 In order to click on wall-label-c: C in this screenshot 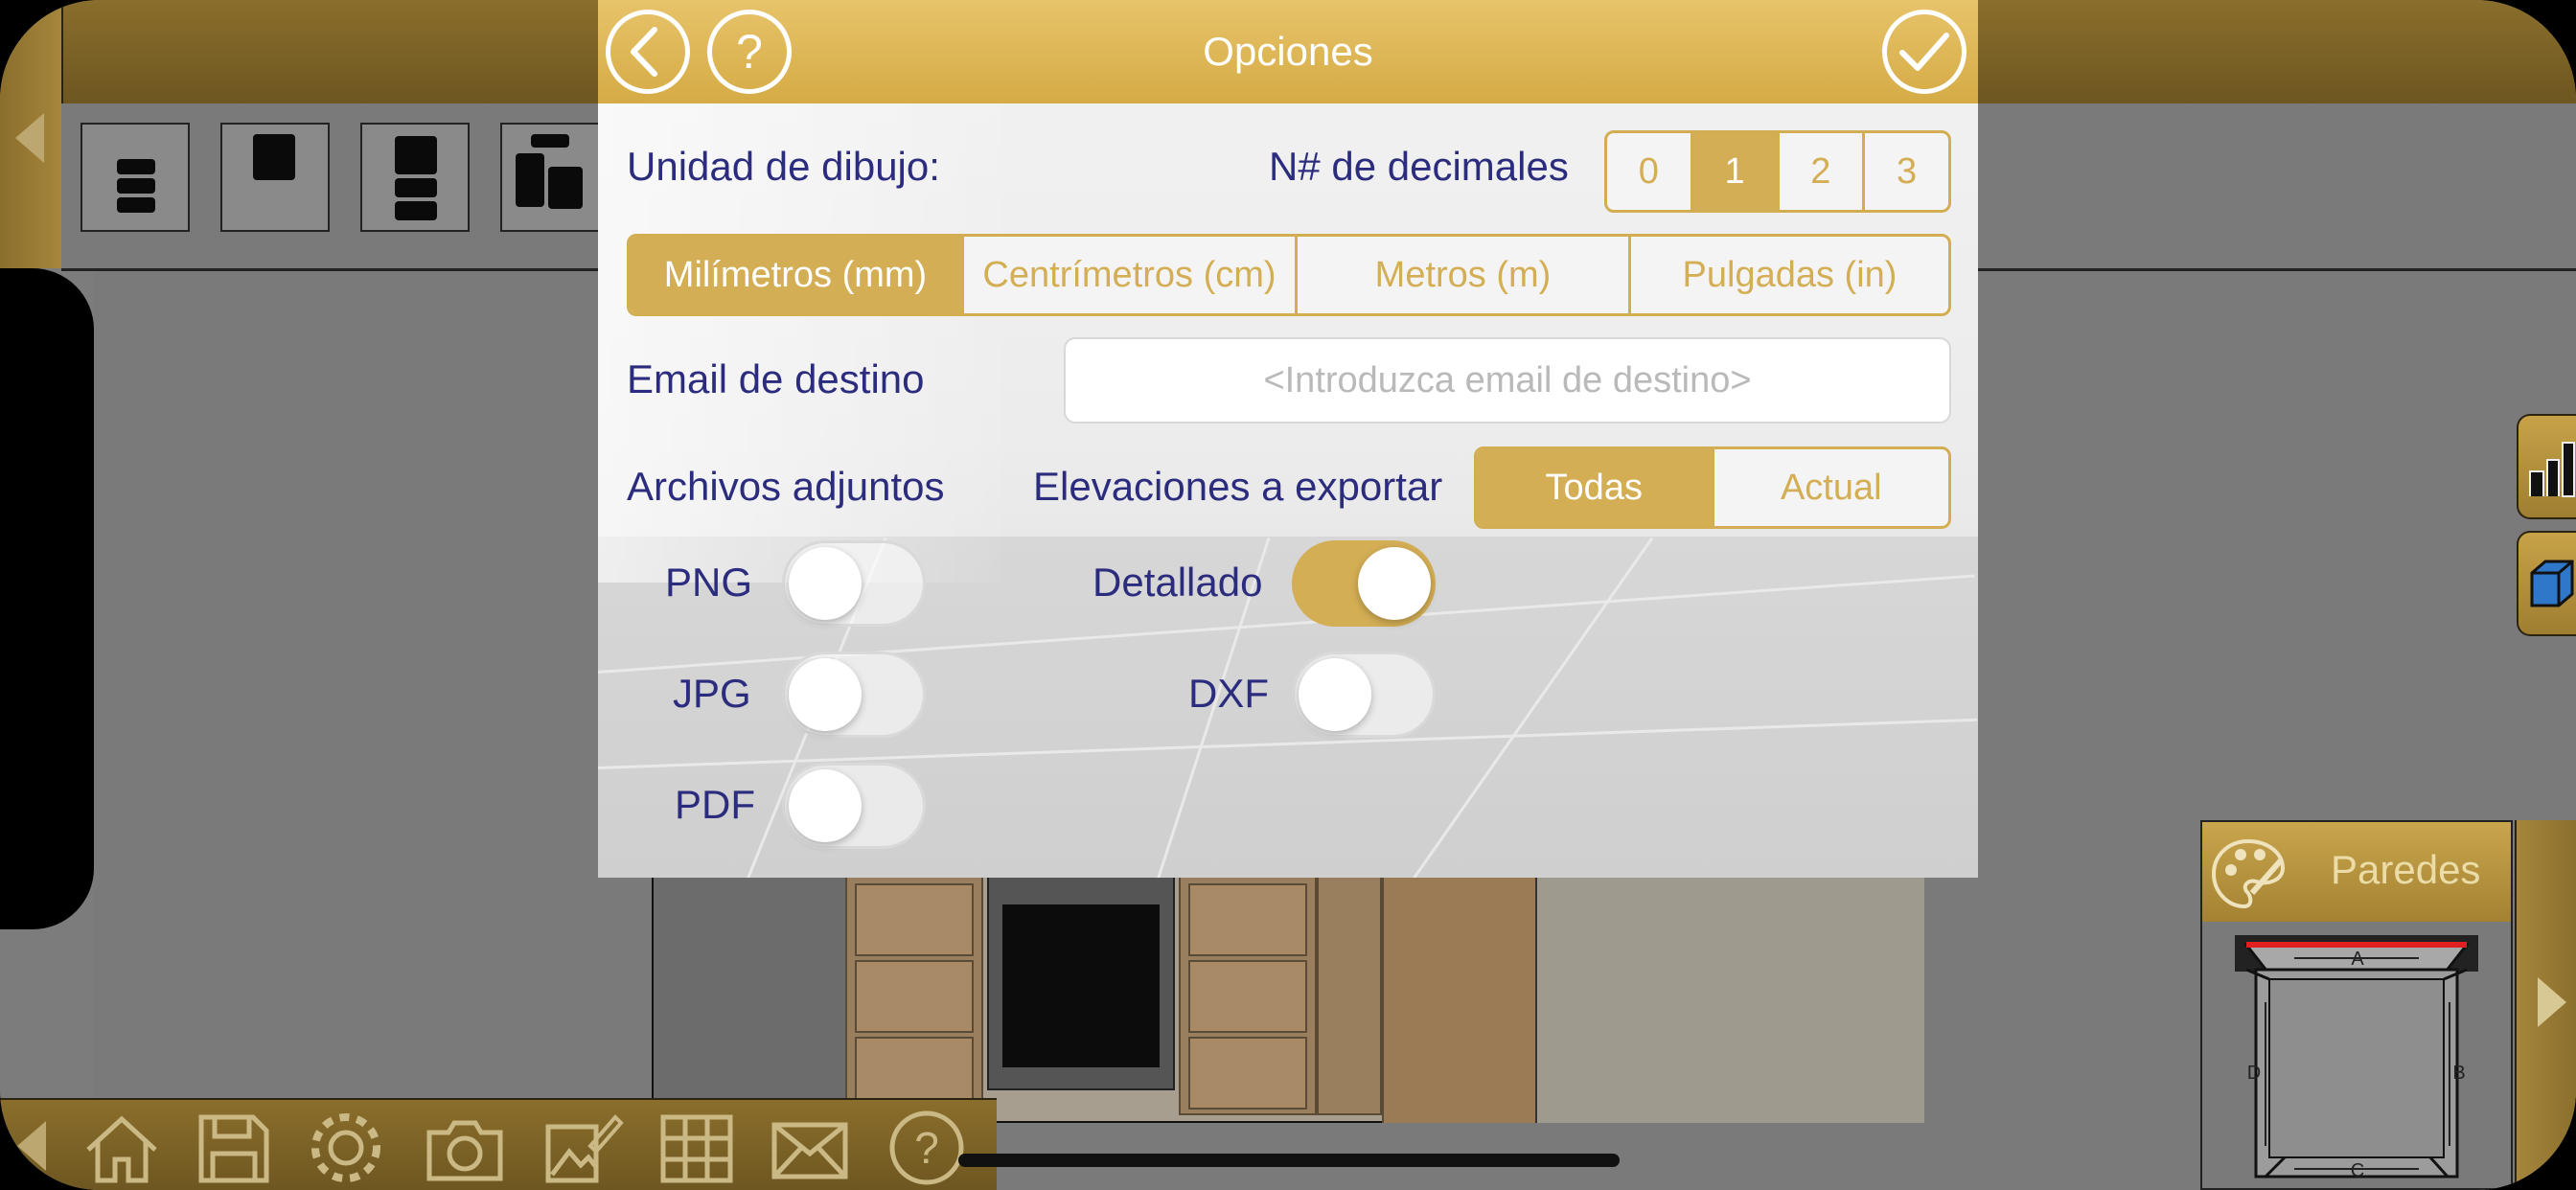, I will do `click(2357, 1170)`.